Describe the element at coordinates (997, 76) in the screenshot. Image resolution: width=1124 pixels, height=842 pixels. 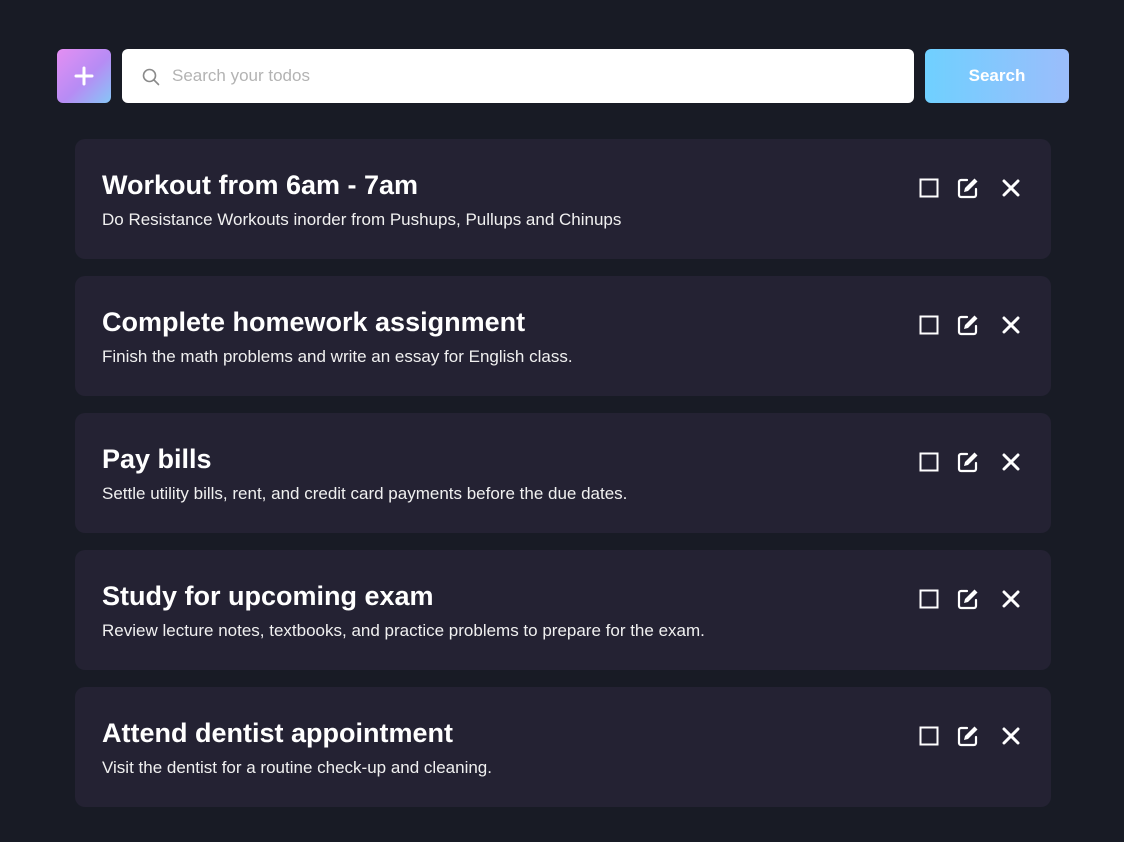
I see `search-button: Search` at that location.